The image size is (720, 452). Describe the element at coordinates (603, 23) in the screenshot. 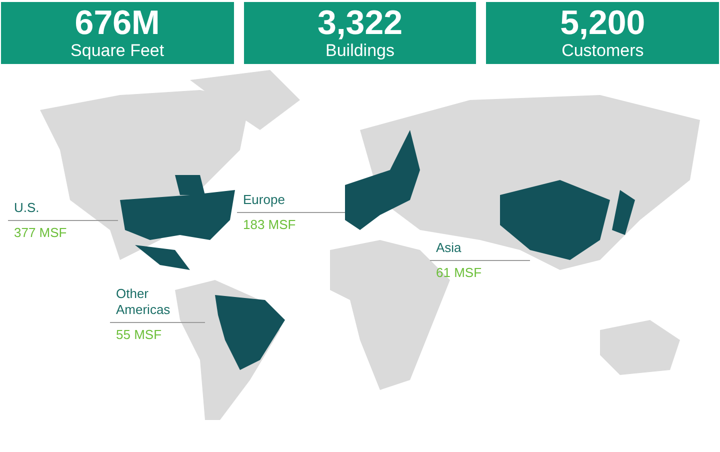

I see `stat-value: 5,200` at that location.